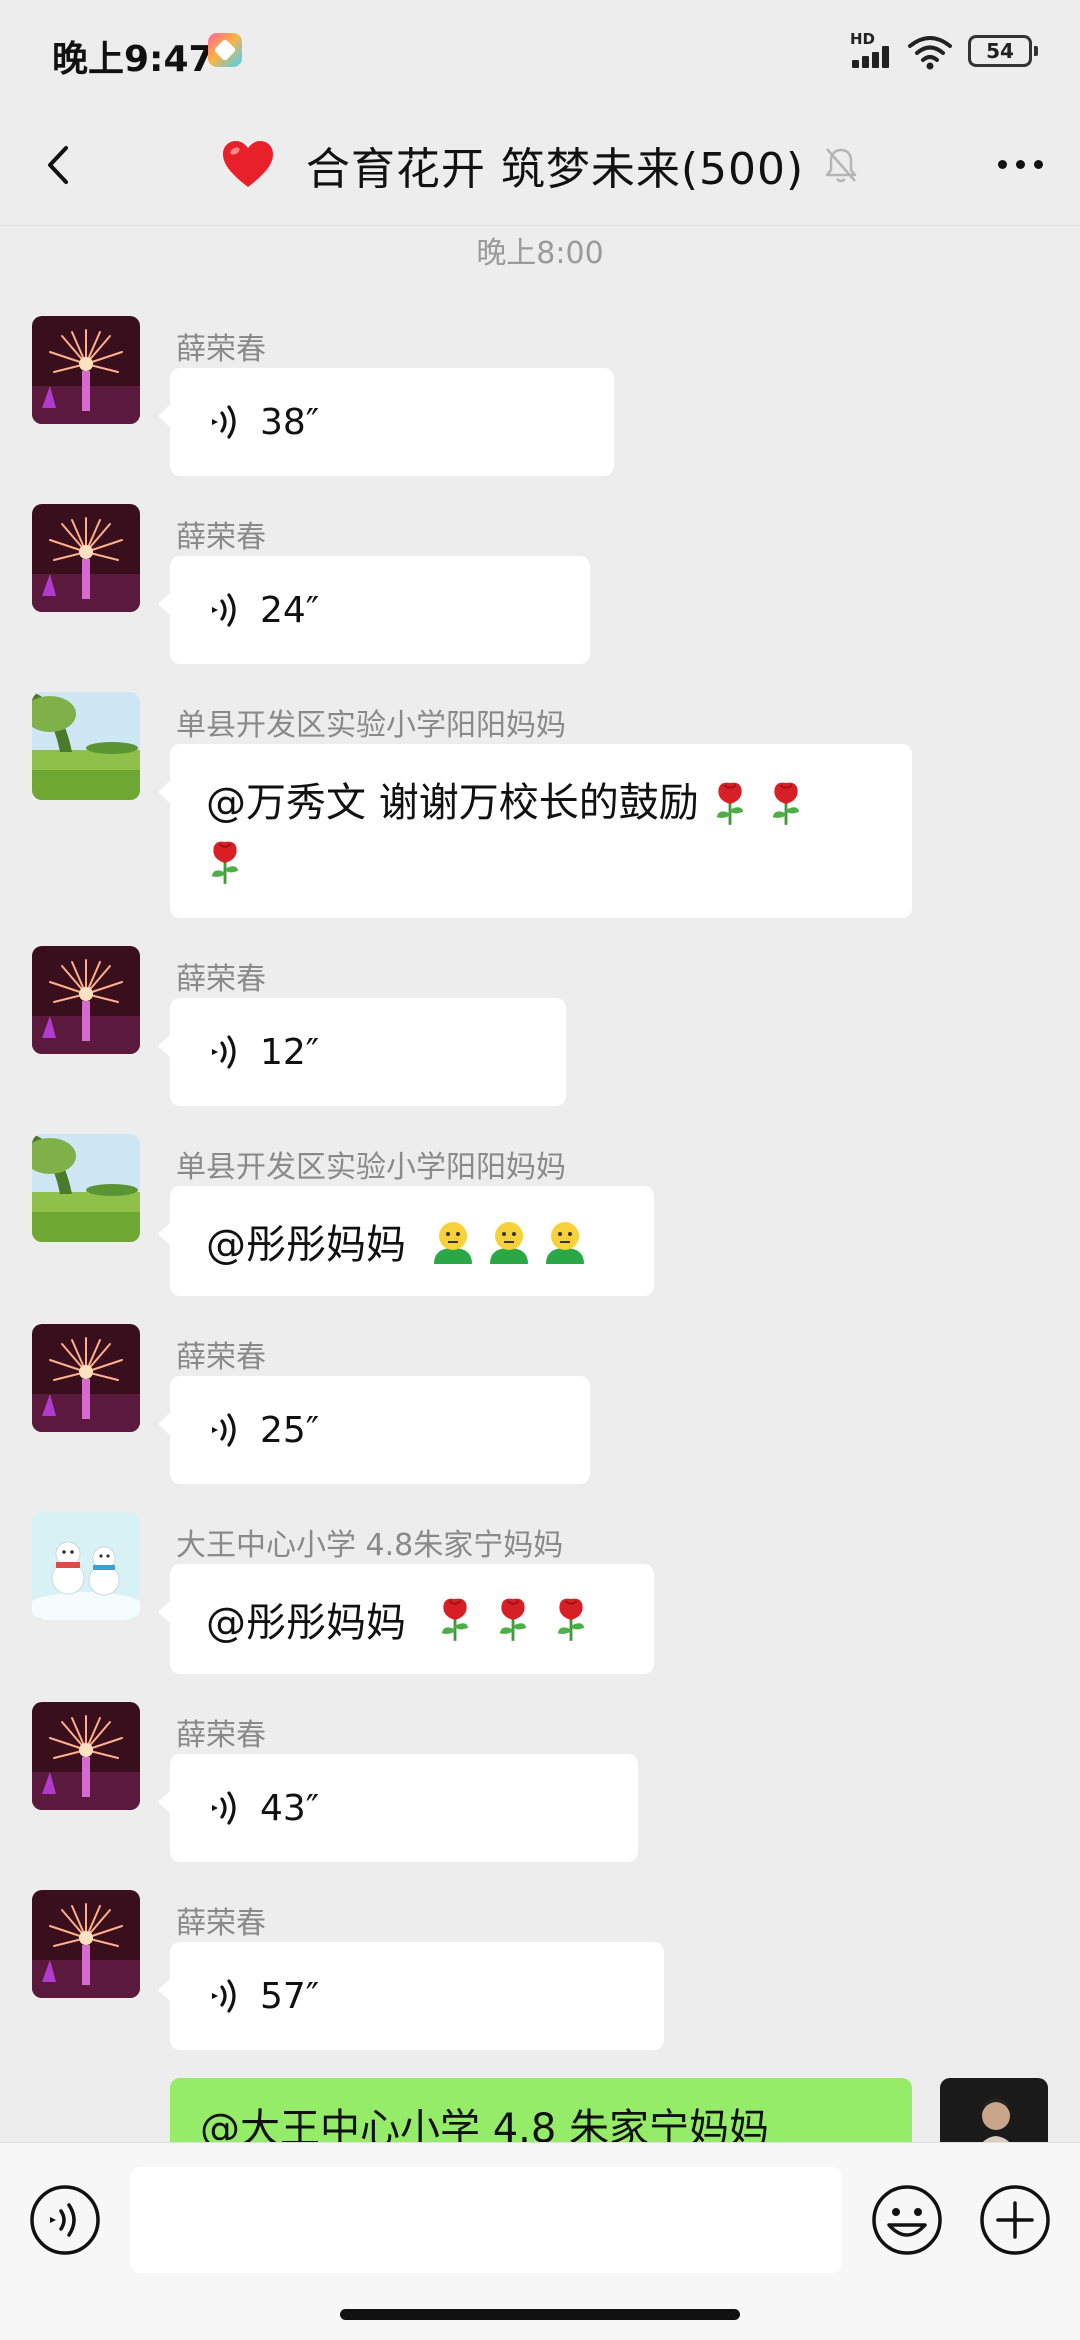  I want to click on text-message-bubble: @万秀文 谢谢万校长的鼓励, so click(535, 831).